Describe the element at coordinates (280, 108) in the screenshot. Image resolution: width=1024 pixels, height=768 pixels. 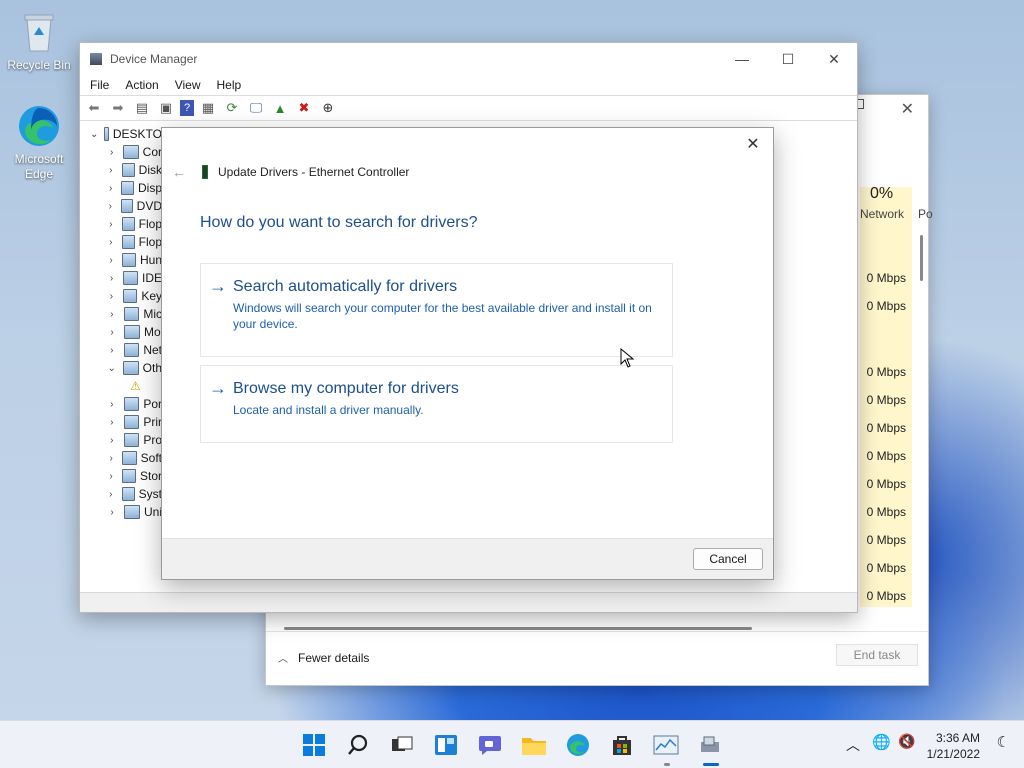
I see `add-driver-icon: ▲` at that location.